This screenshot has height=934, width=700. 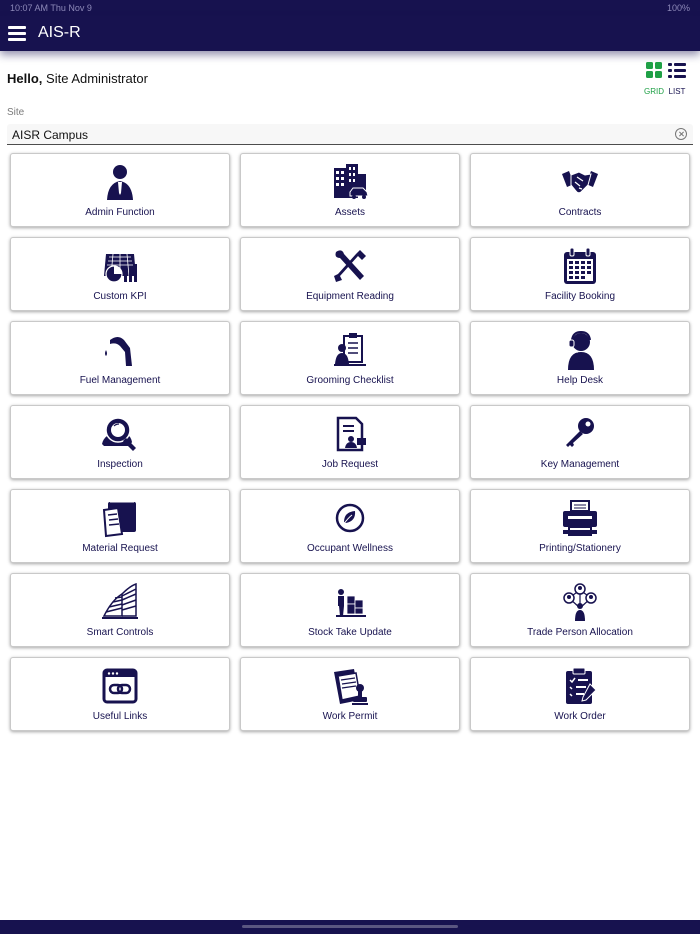 I want to click on tile-custom-kpi: Custom KPI, so click(x=120, y=274).